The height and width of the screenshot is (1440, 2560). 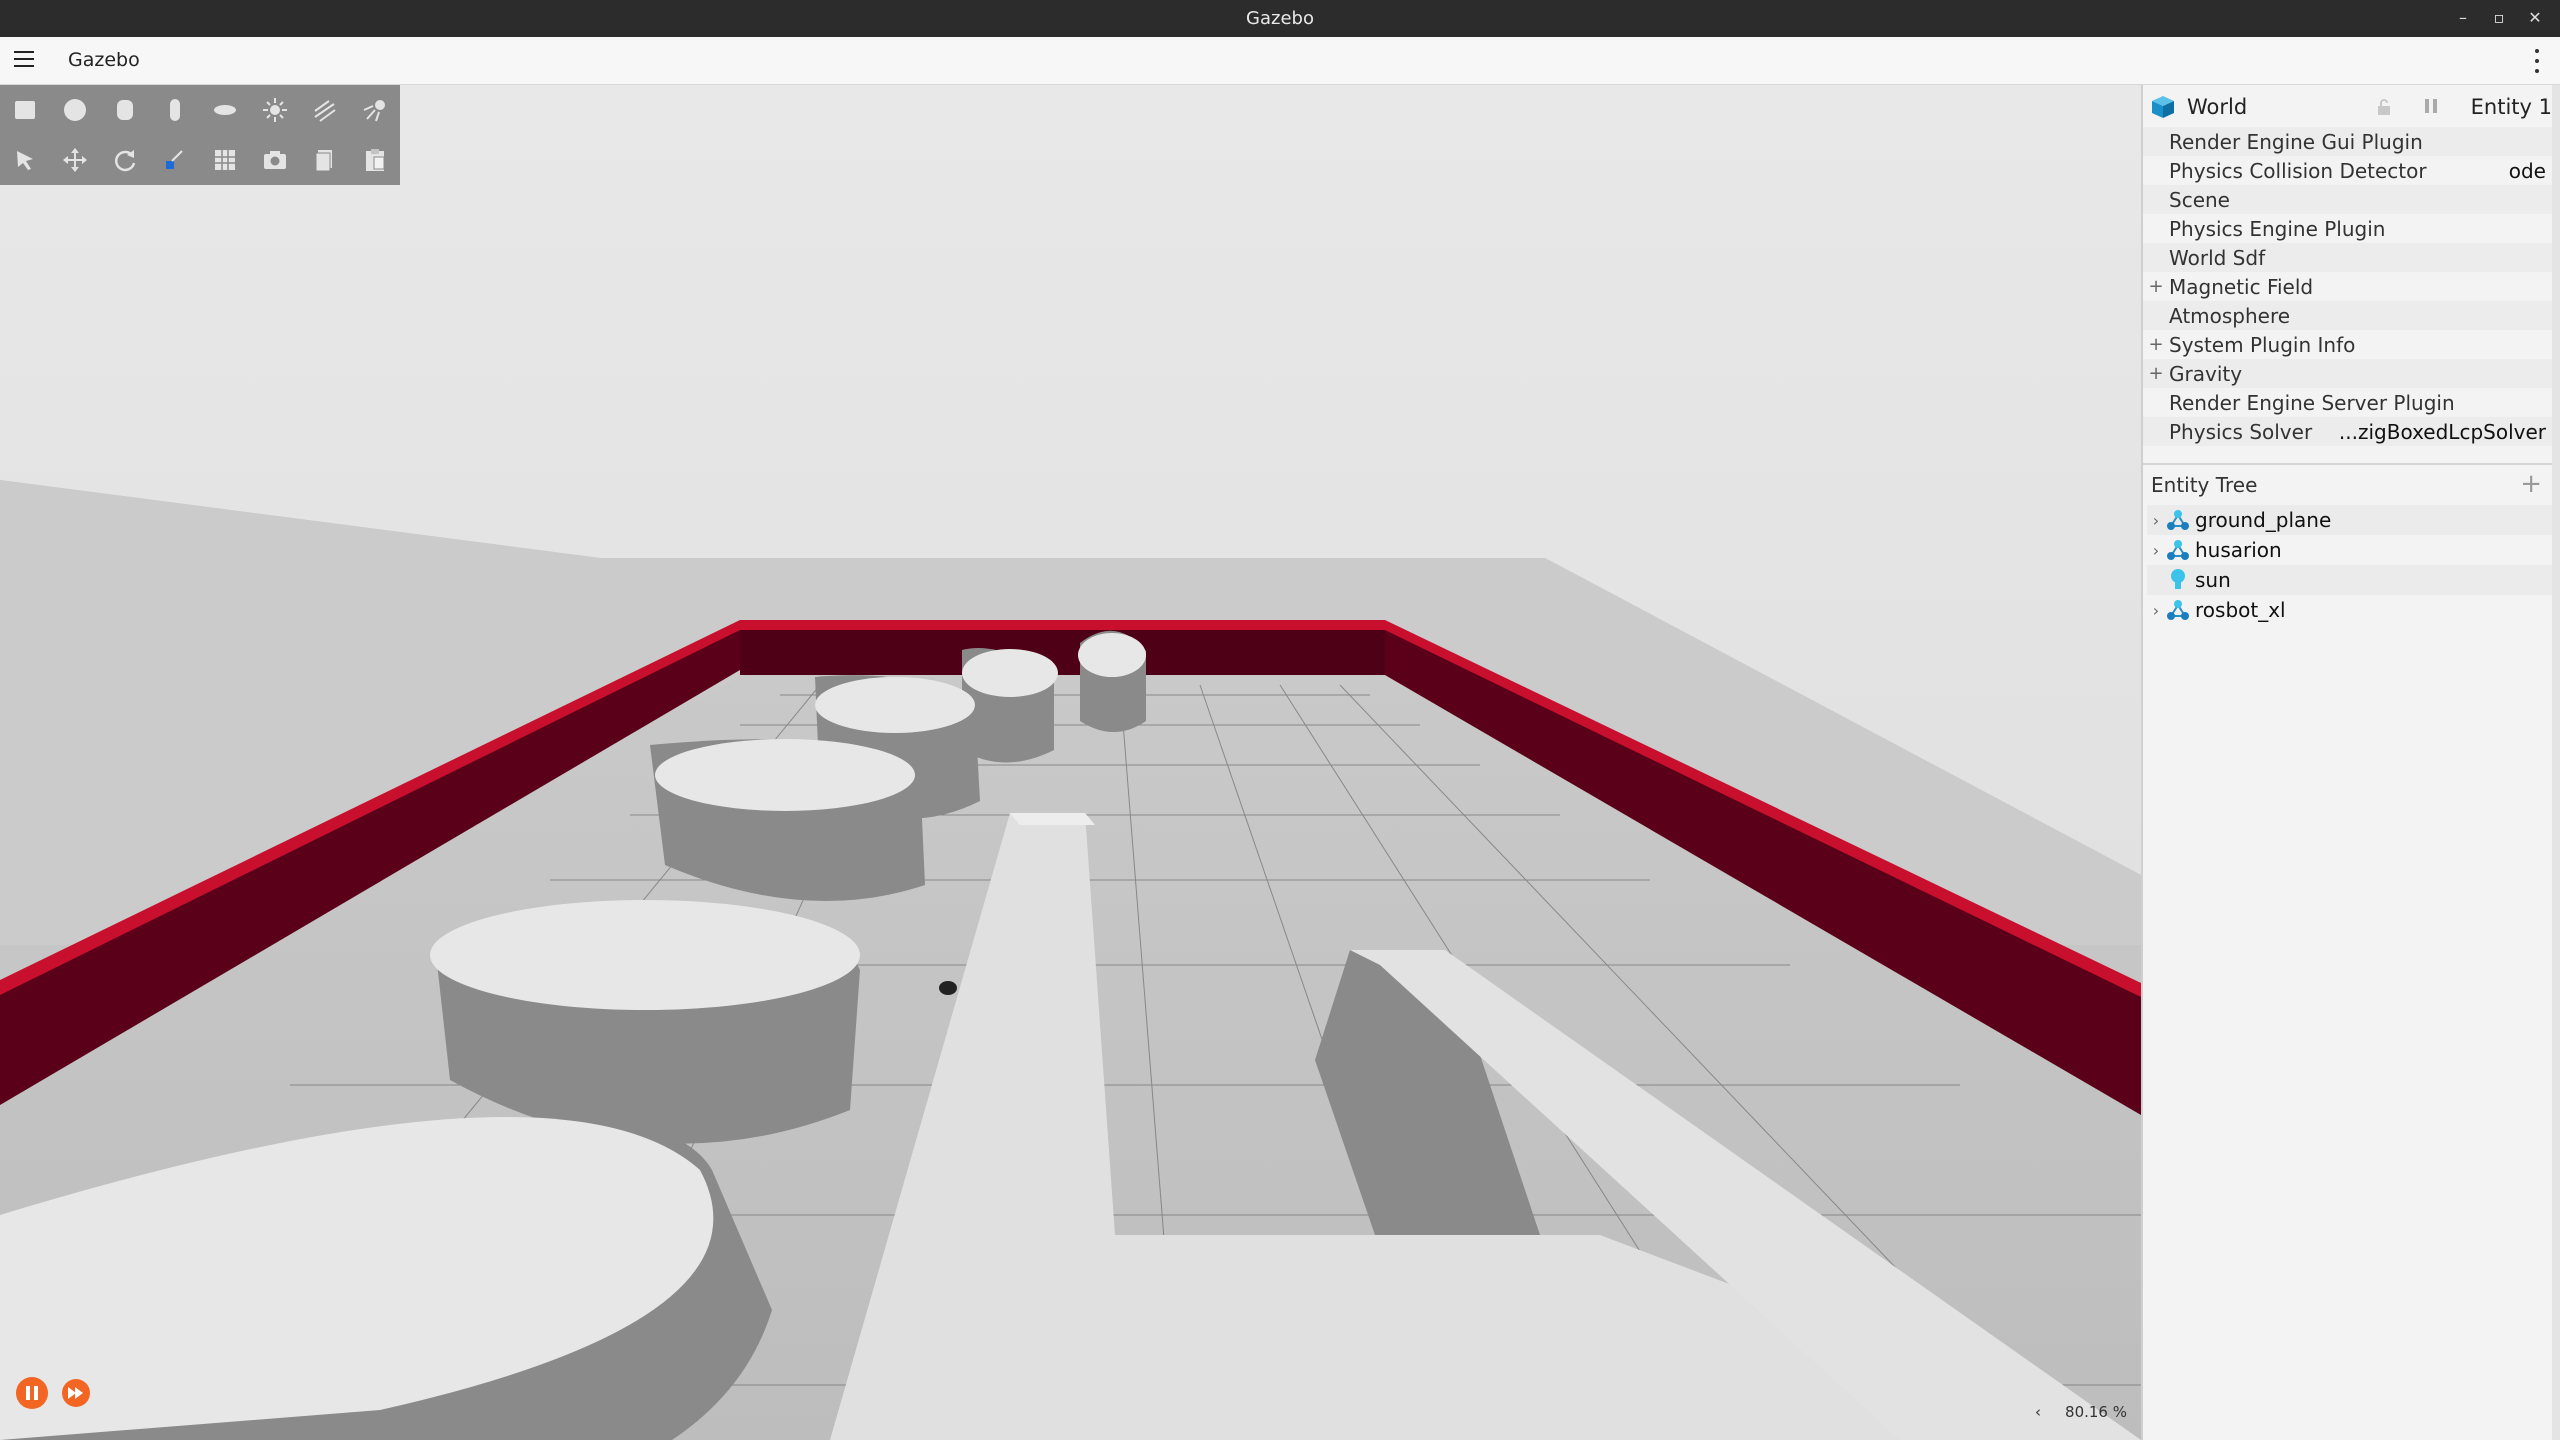 I want to click on add-entity-icon: +, so click(x=2531, y=484).